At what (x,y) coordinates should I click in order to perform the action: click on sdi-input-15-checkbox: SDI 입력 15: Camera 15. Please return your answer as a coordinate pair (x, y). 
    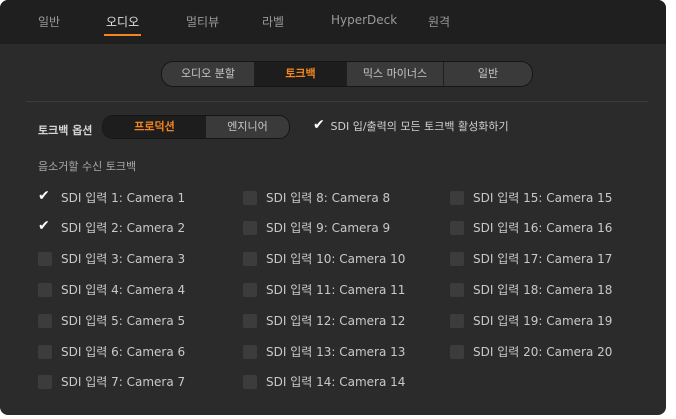
    Looking at the image, I should click on (531, 198).